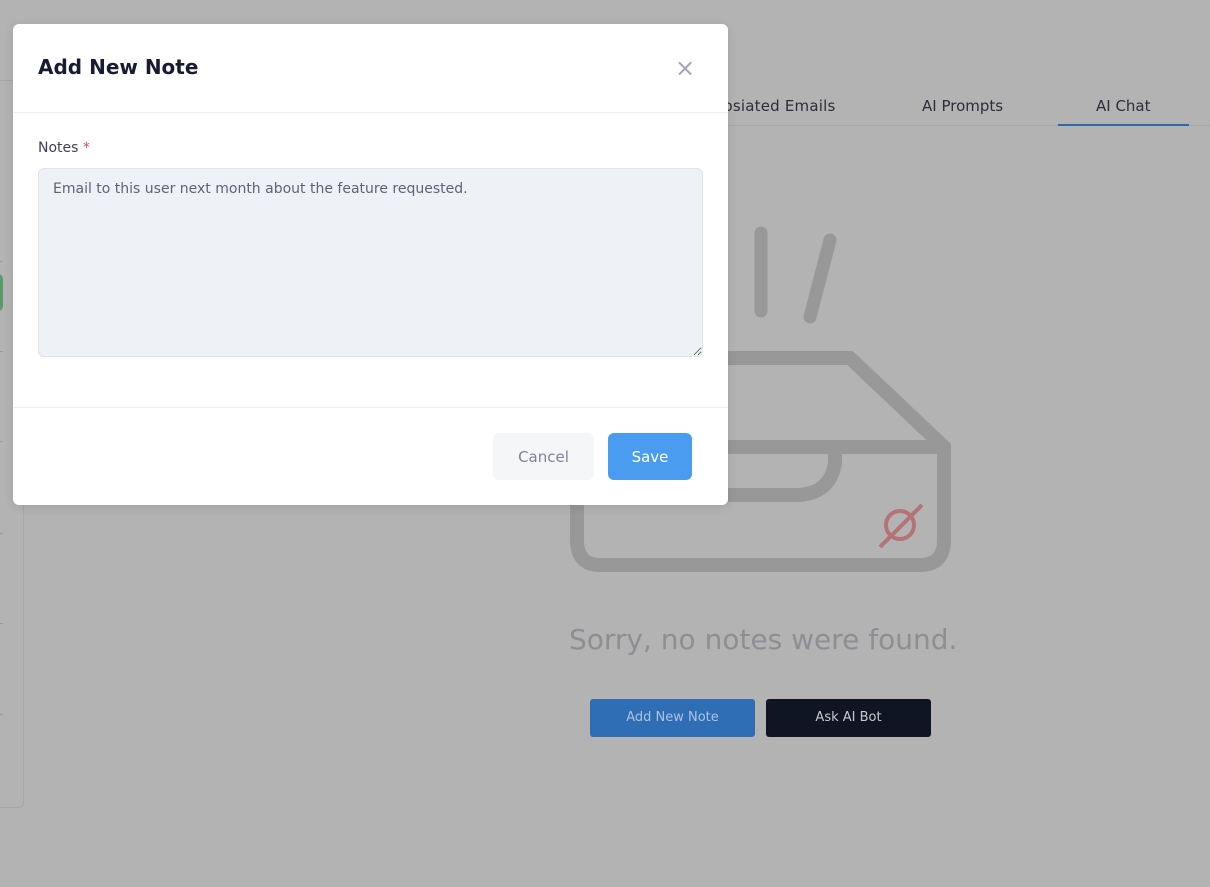 The width and height of the screenshot is (1210, 887). Describe the element at coordinates (58, 148) in the screenshot. I see `notes-label-text: Notes` at that location.